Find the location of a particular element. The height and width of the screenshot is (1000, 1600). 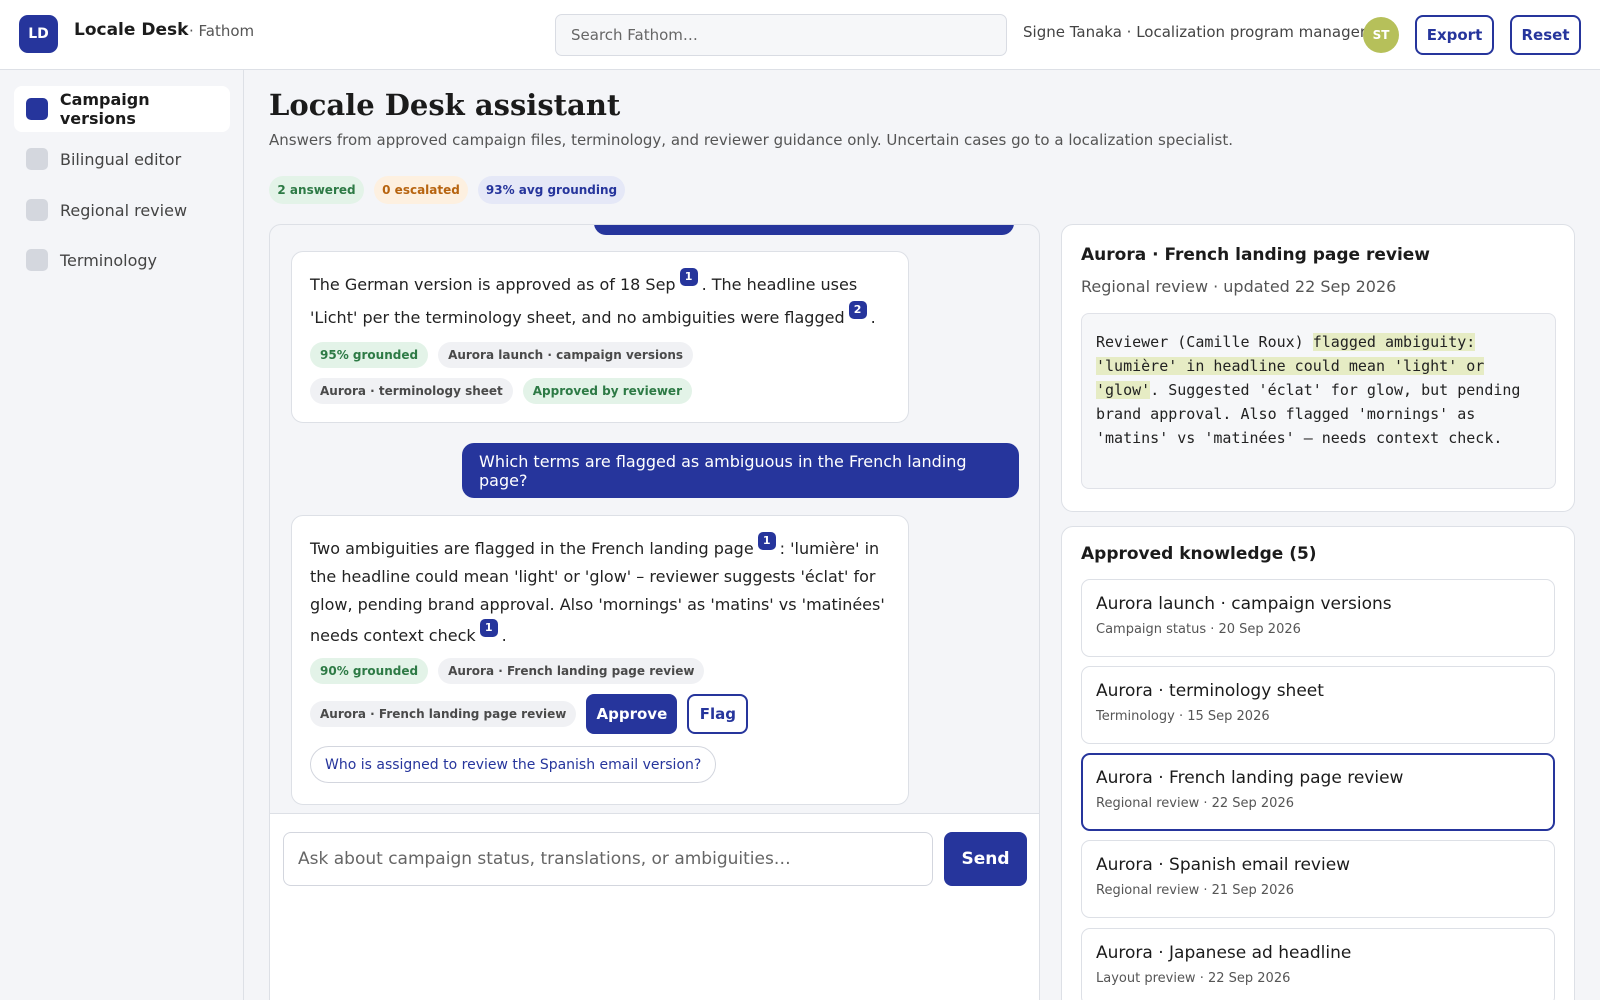

knowledge-title: Approved knowledge (5) is located at coordinates (1199, 554).